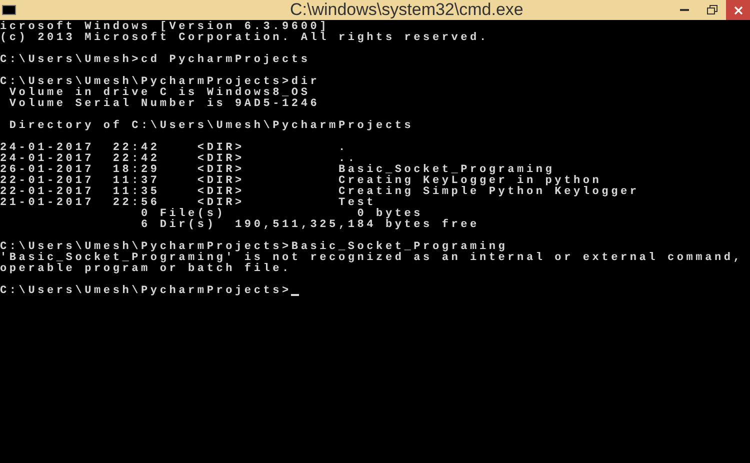 The image size is (750, 463). I want to click on console-line: 22-01-2017 11:35 <DIR> Creating Simple Python Keylogger, so click(320, 192).